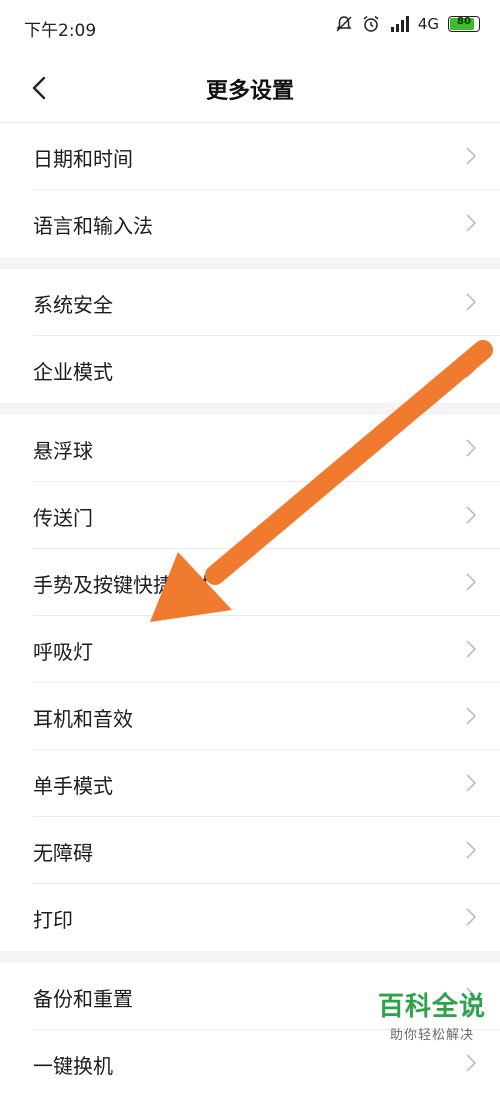 The image size is (500, 1097). What do you see at coordinates (250, 515) in the screenshot?
I see `setting-row-portal: 传送门` at bounding box center [250, 515].